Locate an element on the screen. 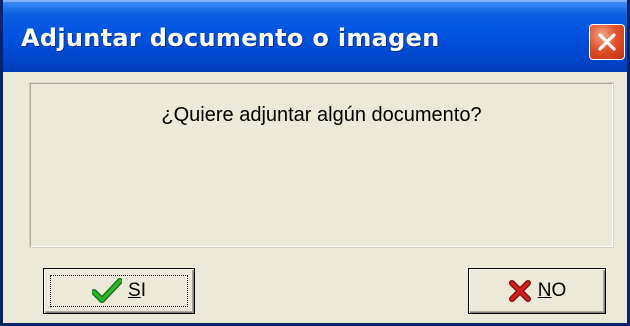 The height and width of the screenshot is (326, 630). red-x-icon is located at coordinates (520, 291).